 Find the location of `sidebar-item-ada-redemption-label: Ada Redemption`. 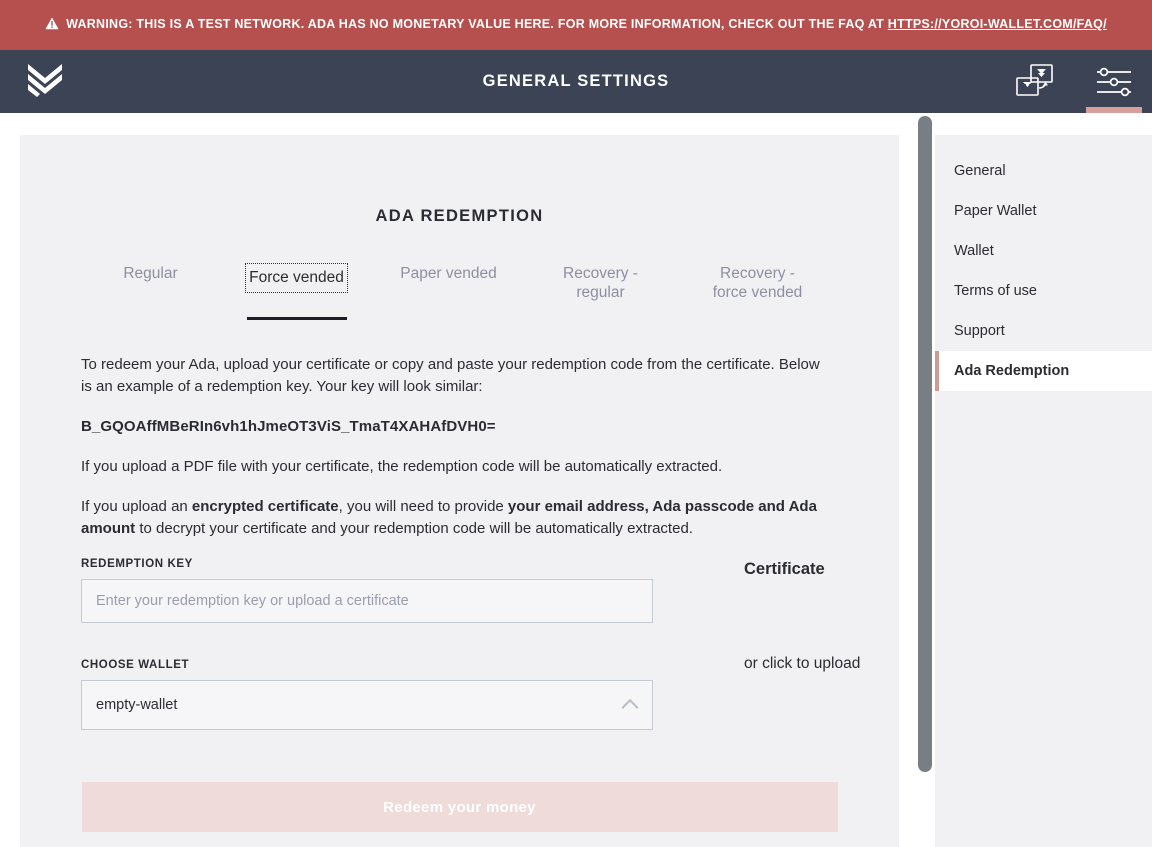

sidebar-item-ada-redemption-label: Ada Redemption is located at coordinates (1012, 371).